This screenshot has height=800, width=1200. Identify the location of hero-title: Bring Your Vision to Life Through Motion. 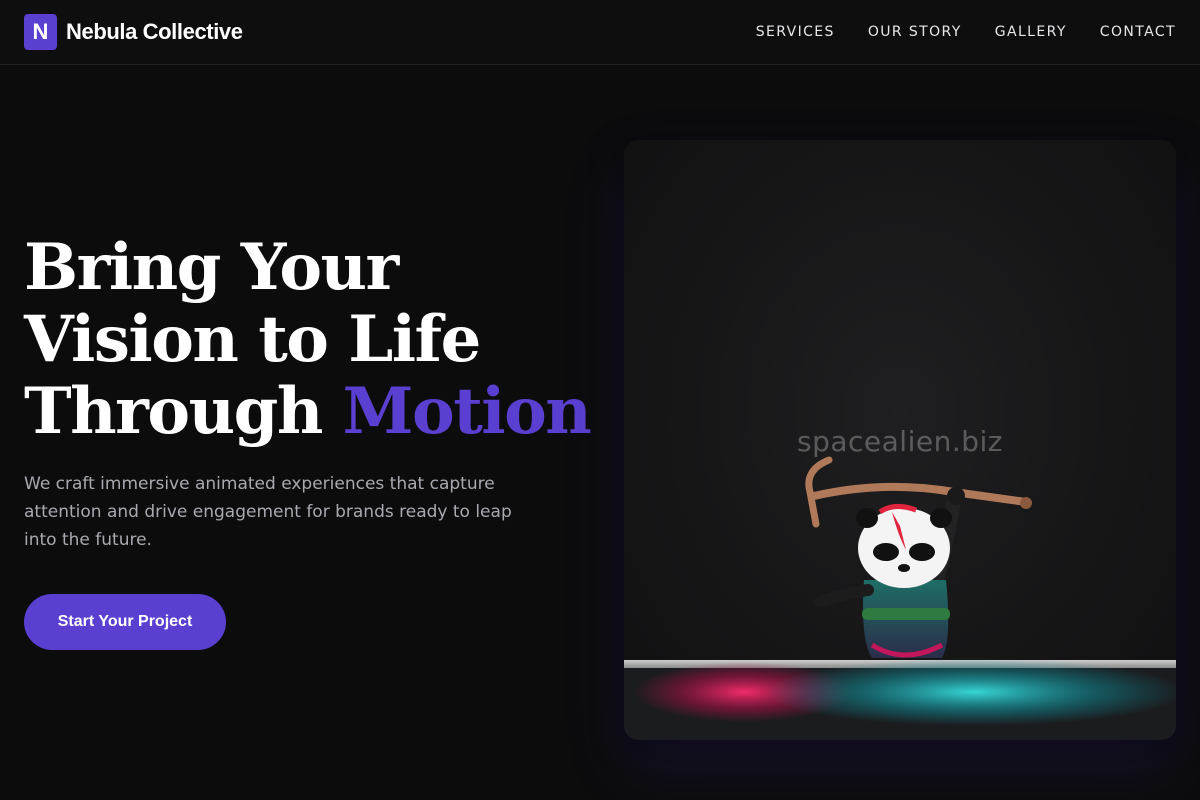
(314, 340).